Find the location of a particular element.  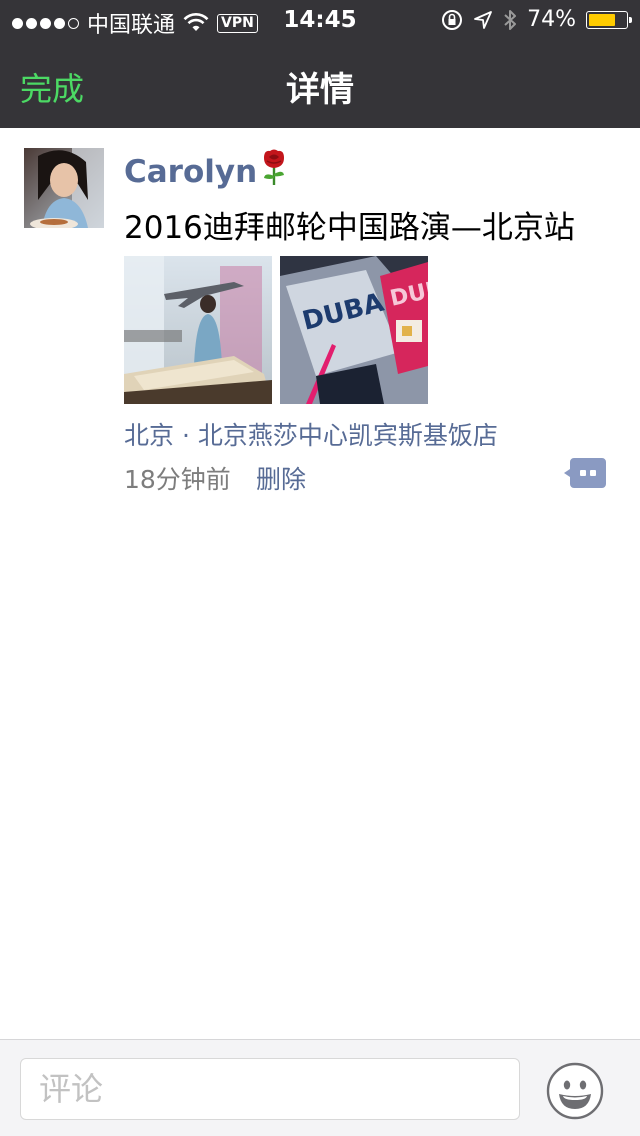

emoji-button is located at coordinates (575, 1091).